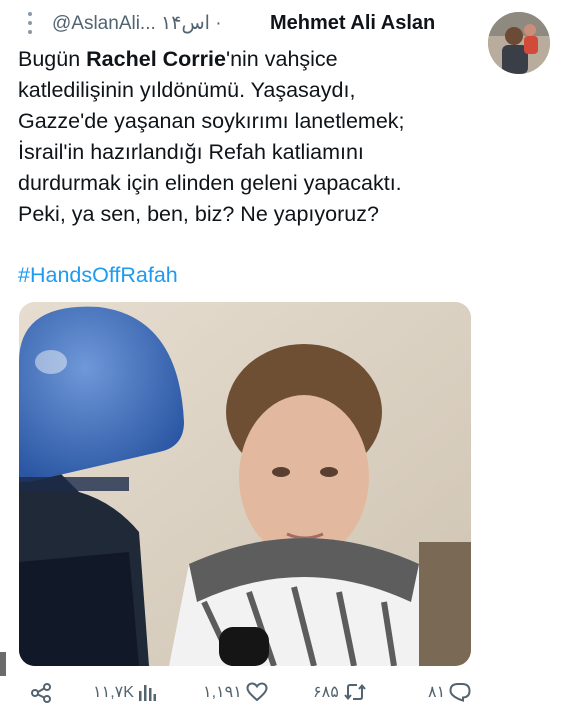 This screenshot has width=569, height=720. Describe the element at coordinates (222, 692) in the screenshot. I see `likes-count: ۱,۱۹۱` at that location.